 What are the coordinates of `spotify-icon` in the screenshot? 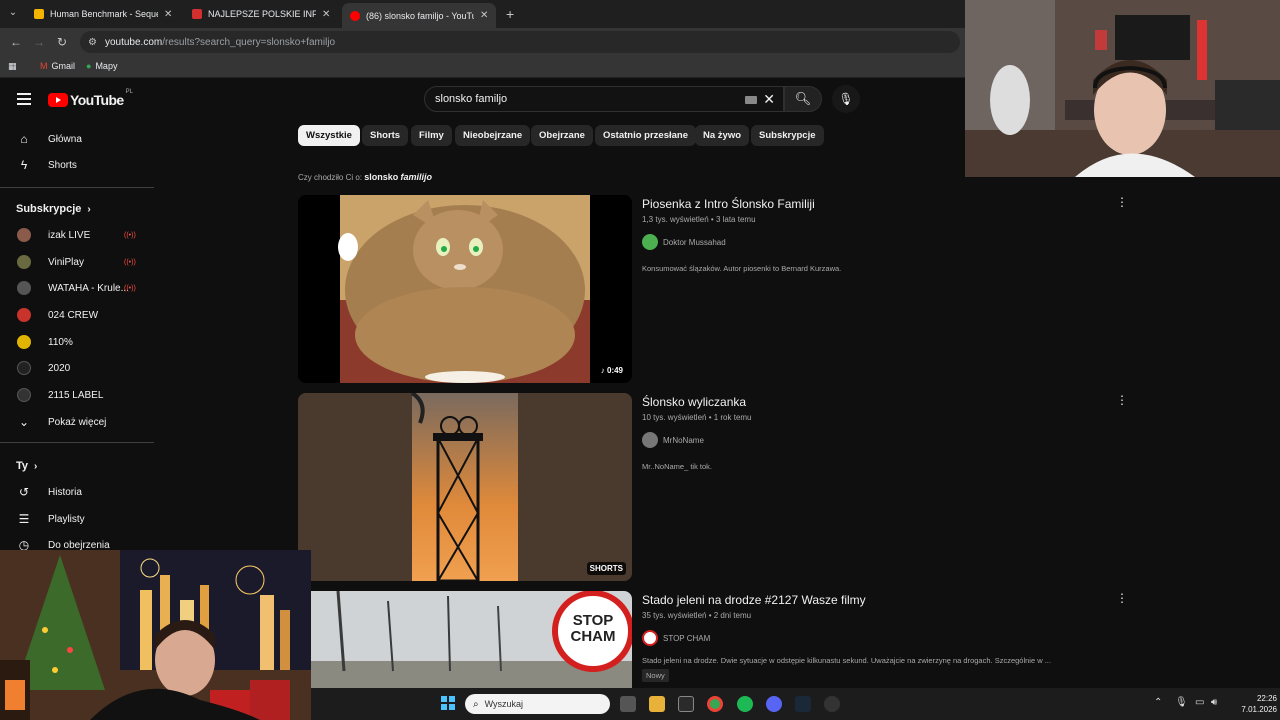 It's located at (745, 704).